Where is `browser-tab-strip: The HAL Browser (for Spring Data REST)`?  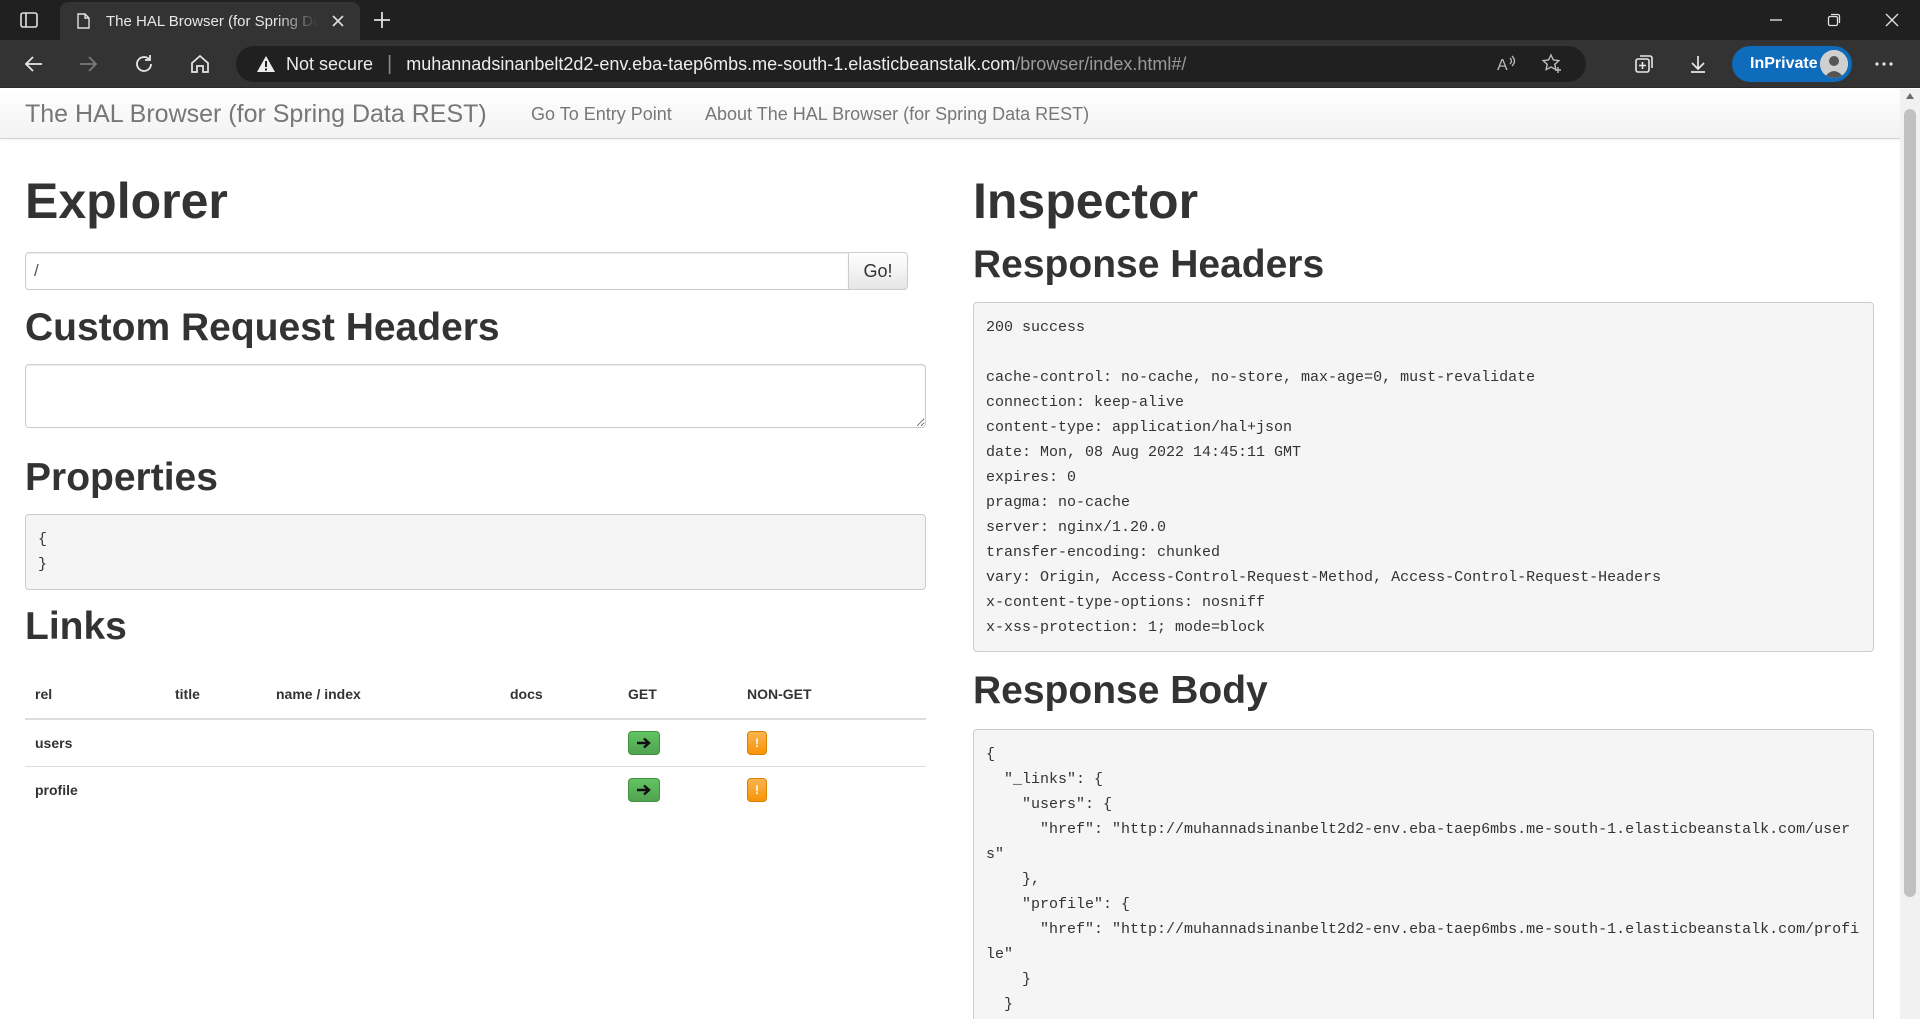
browser-tab-strip: The HAL Browser (for Spring Data REST) is located at coordinates (960, 20).